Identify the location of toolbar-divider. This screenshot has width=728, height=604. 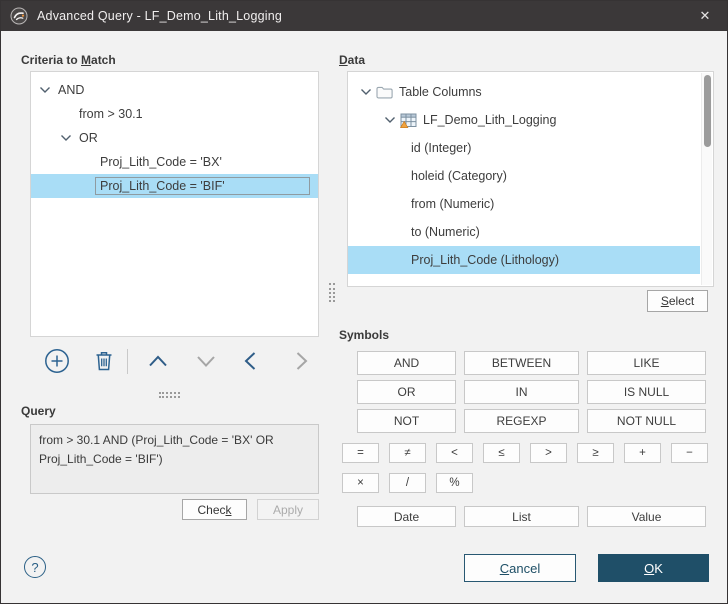
(127, 361).